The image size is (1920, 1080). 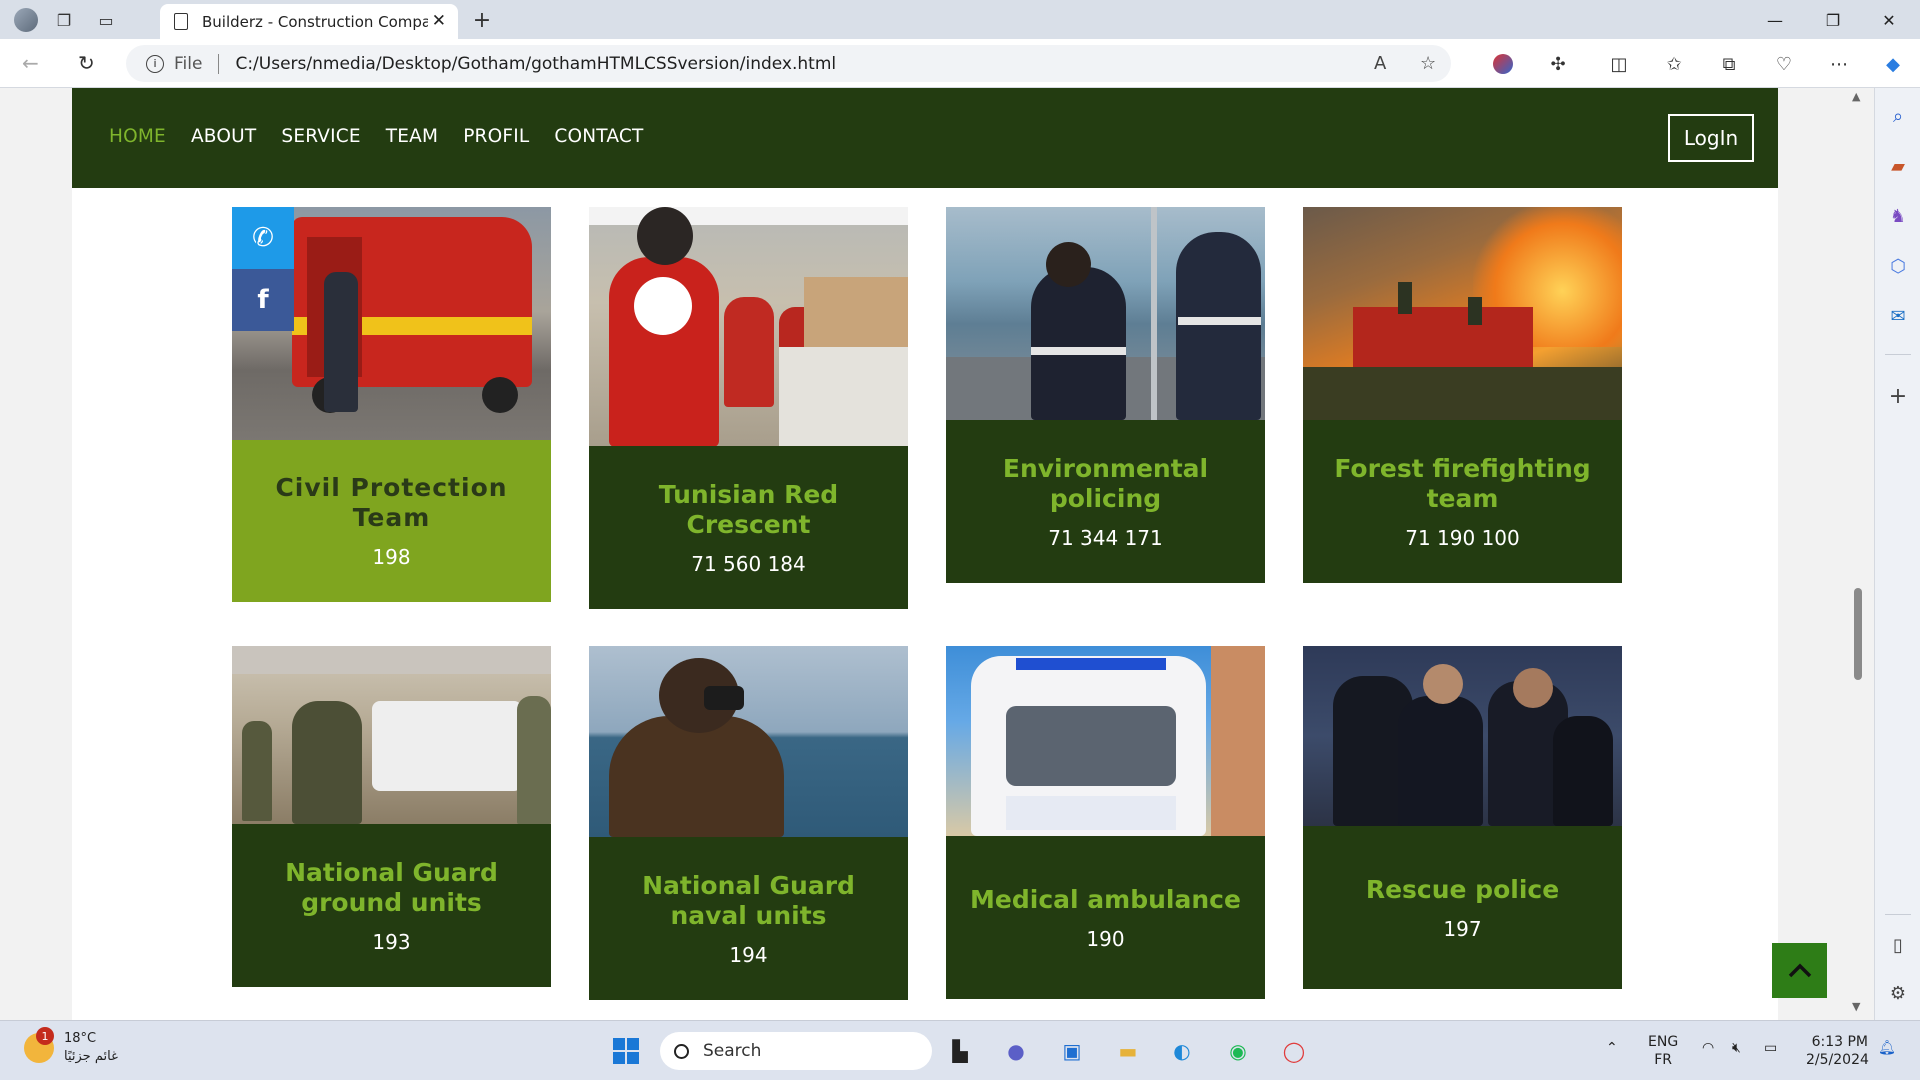 What do you see at coordinates (391, 887) in the screenshot?
I see `card-title: National Guard ground units` at bounding box center [391, 887].